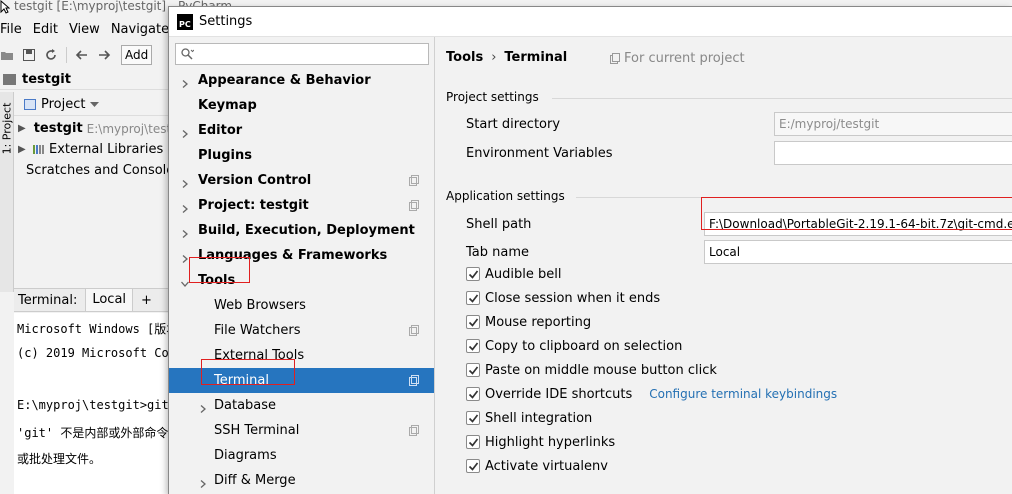  What do you see at coordinates (301, 430) in the screenshot?
I see `nav-item-ssh-terminal: SSH Terminal` at bounding box center [301, 430].